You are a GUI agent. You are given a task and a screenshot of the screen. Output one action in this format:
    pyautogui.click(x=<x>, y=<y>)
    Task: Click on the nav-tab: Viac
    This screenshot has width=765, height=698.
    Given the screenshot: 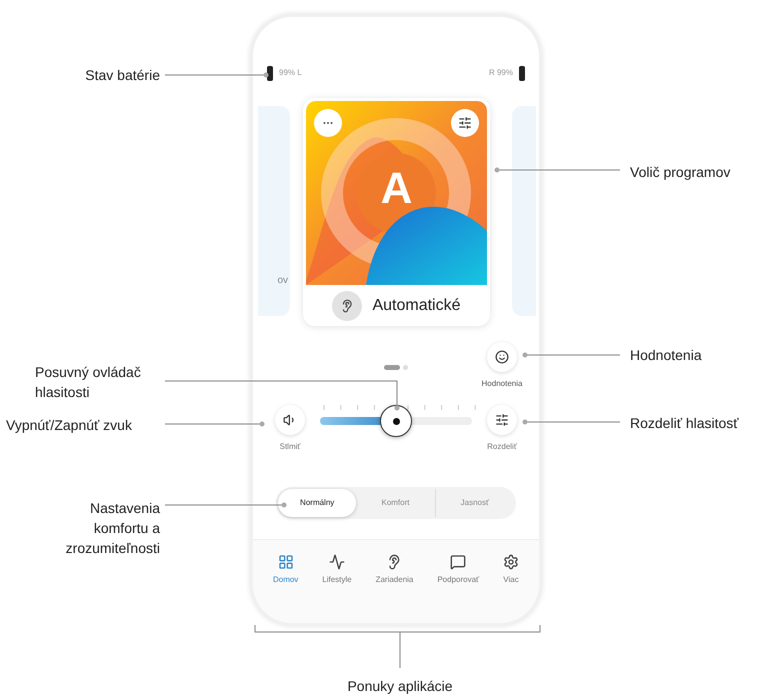 What is the action you would take?
    pyautogui.click(x=511, y=571)
    